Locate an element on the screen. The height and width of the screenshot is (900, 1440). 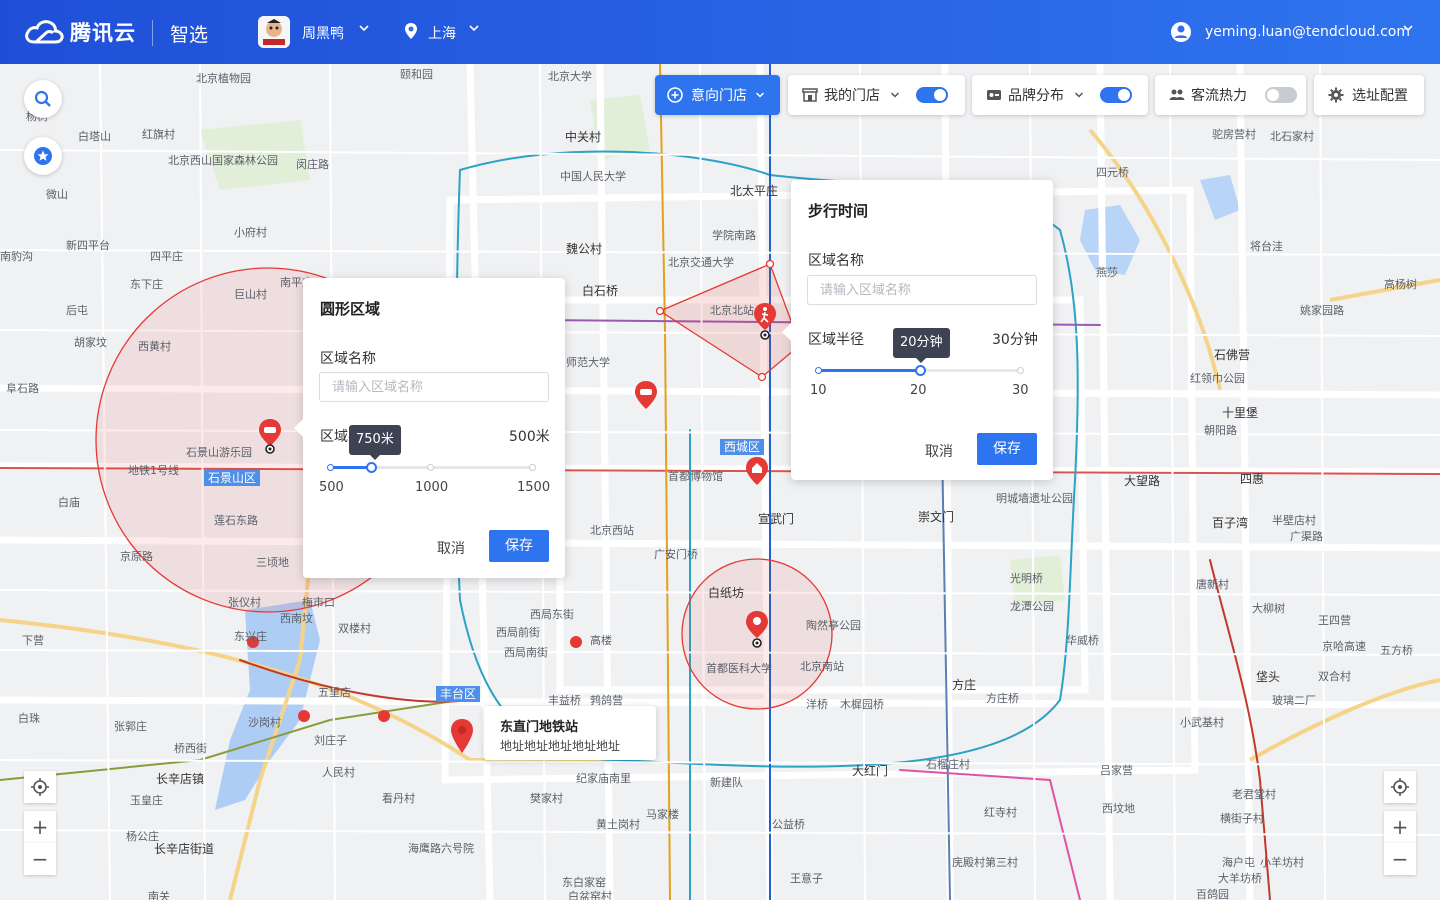
my-store-control: 我的门店 is located at coordinates (876, 95).